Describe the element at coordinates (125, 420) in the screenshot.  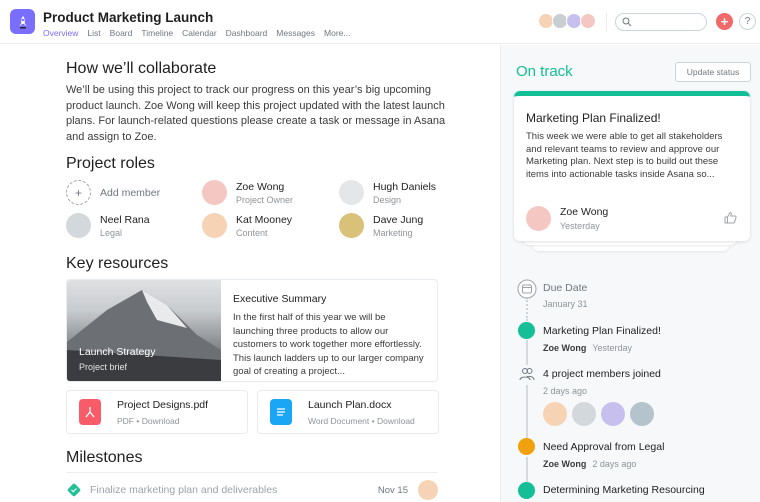
I see `file-type: PDF` at that location.